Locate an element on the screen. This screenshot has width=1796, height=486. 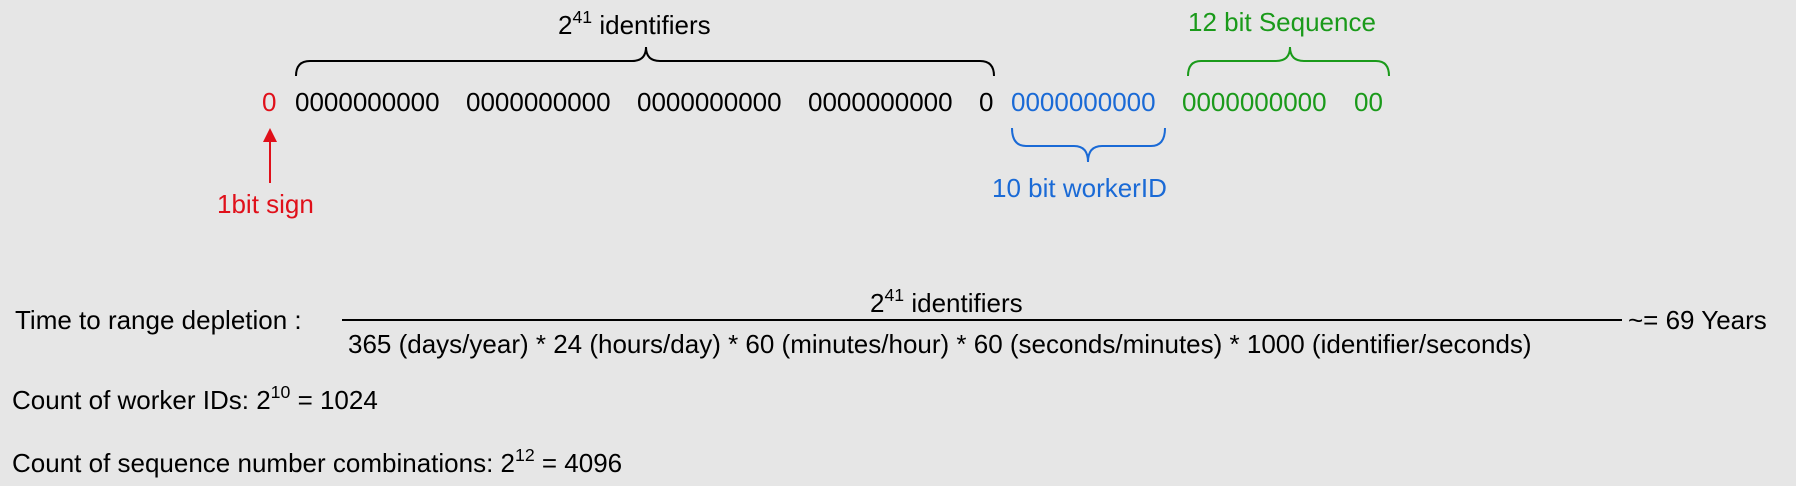
timestamp-bits-group-2: 0000000000 is located at coordinates (538, 102).